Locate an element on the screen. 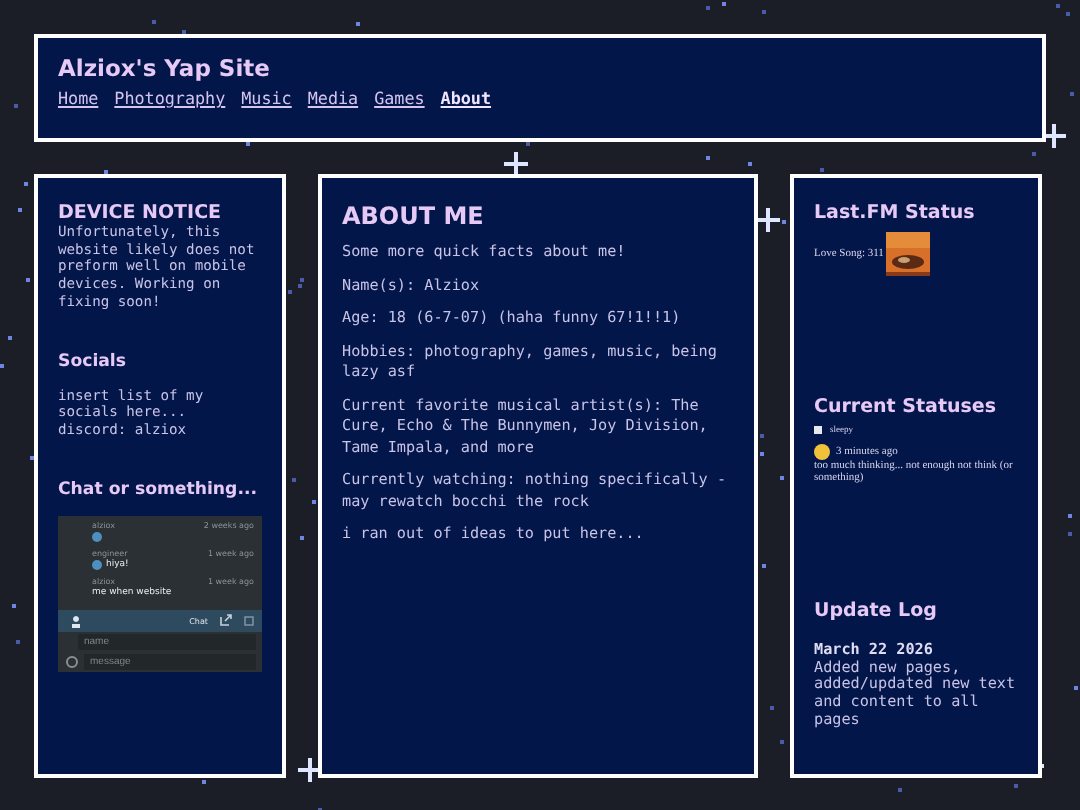 The height and width of the screenshot is (810, 1080). person-icon is located at coordinates (76, 620).